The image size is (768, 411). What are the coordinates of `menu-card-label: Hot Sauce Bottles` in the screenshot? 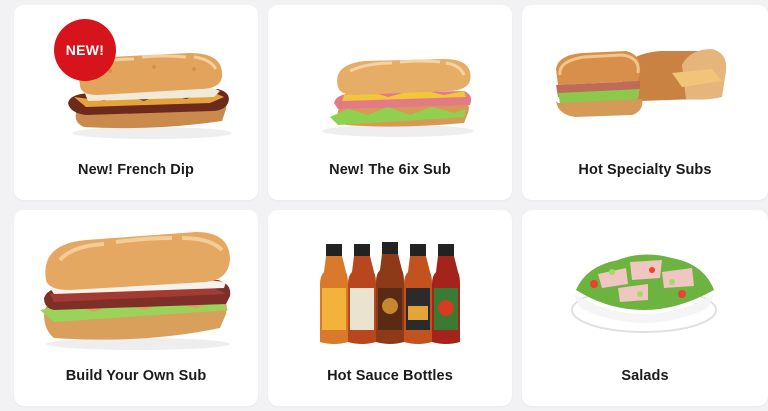 It's located at (390, 376).